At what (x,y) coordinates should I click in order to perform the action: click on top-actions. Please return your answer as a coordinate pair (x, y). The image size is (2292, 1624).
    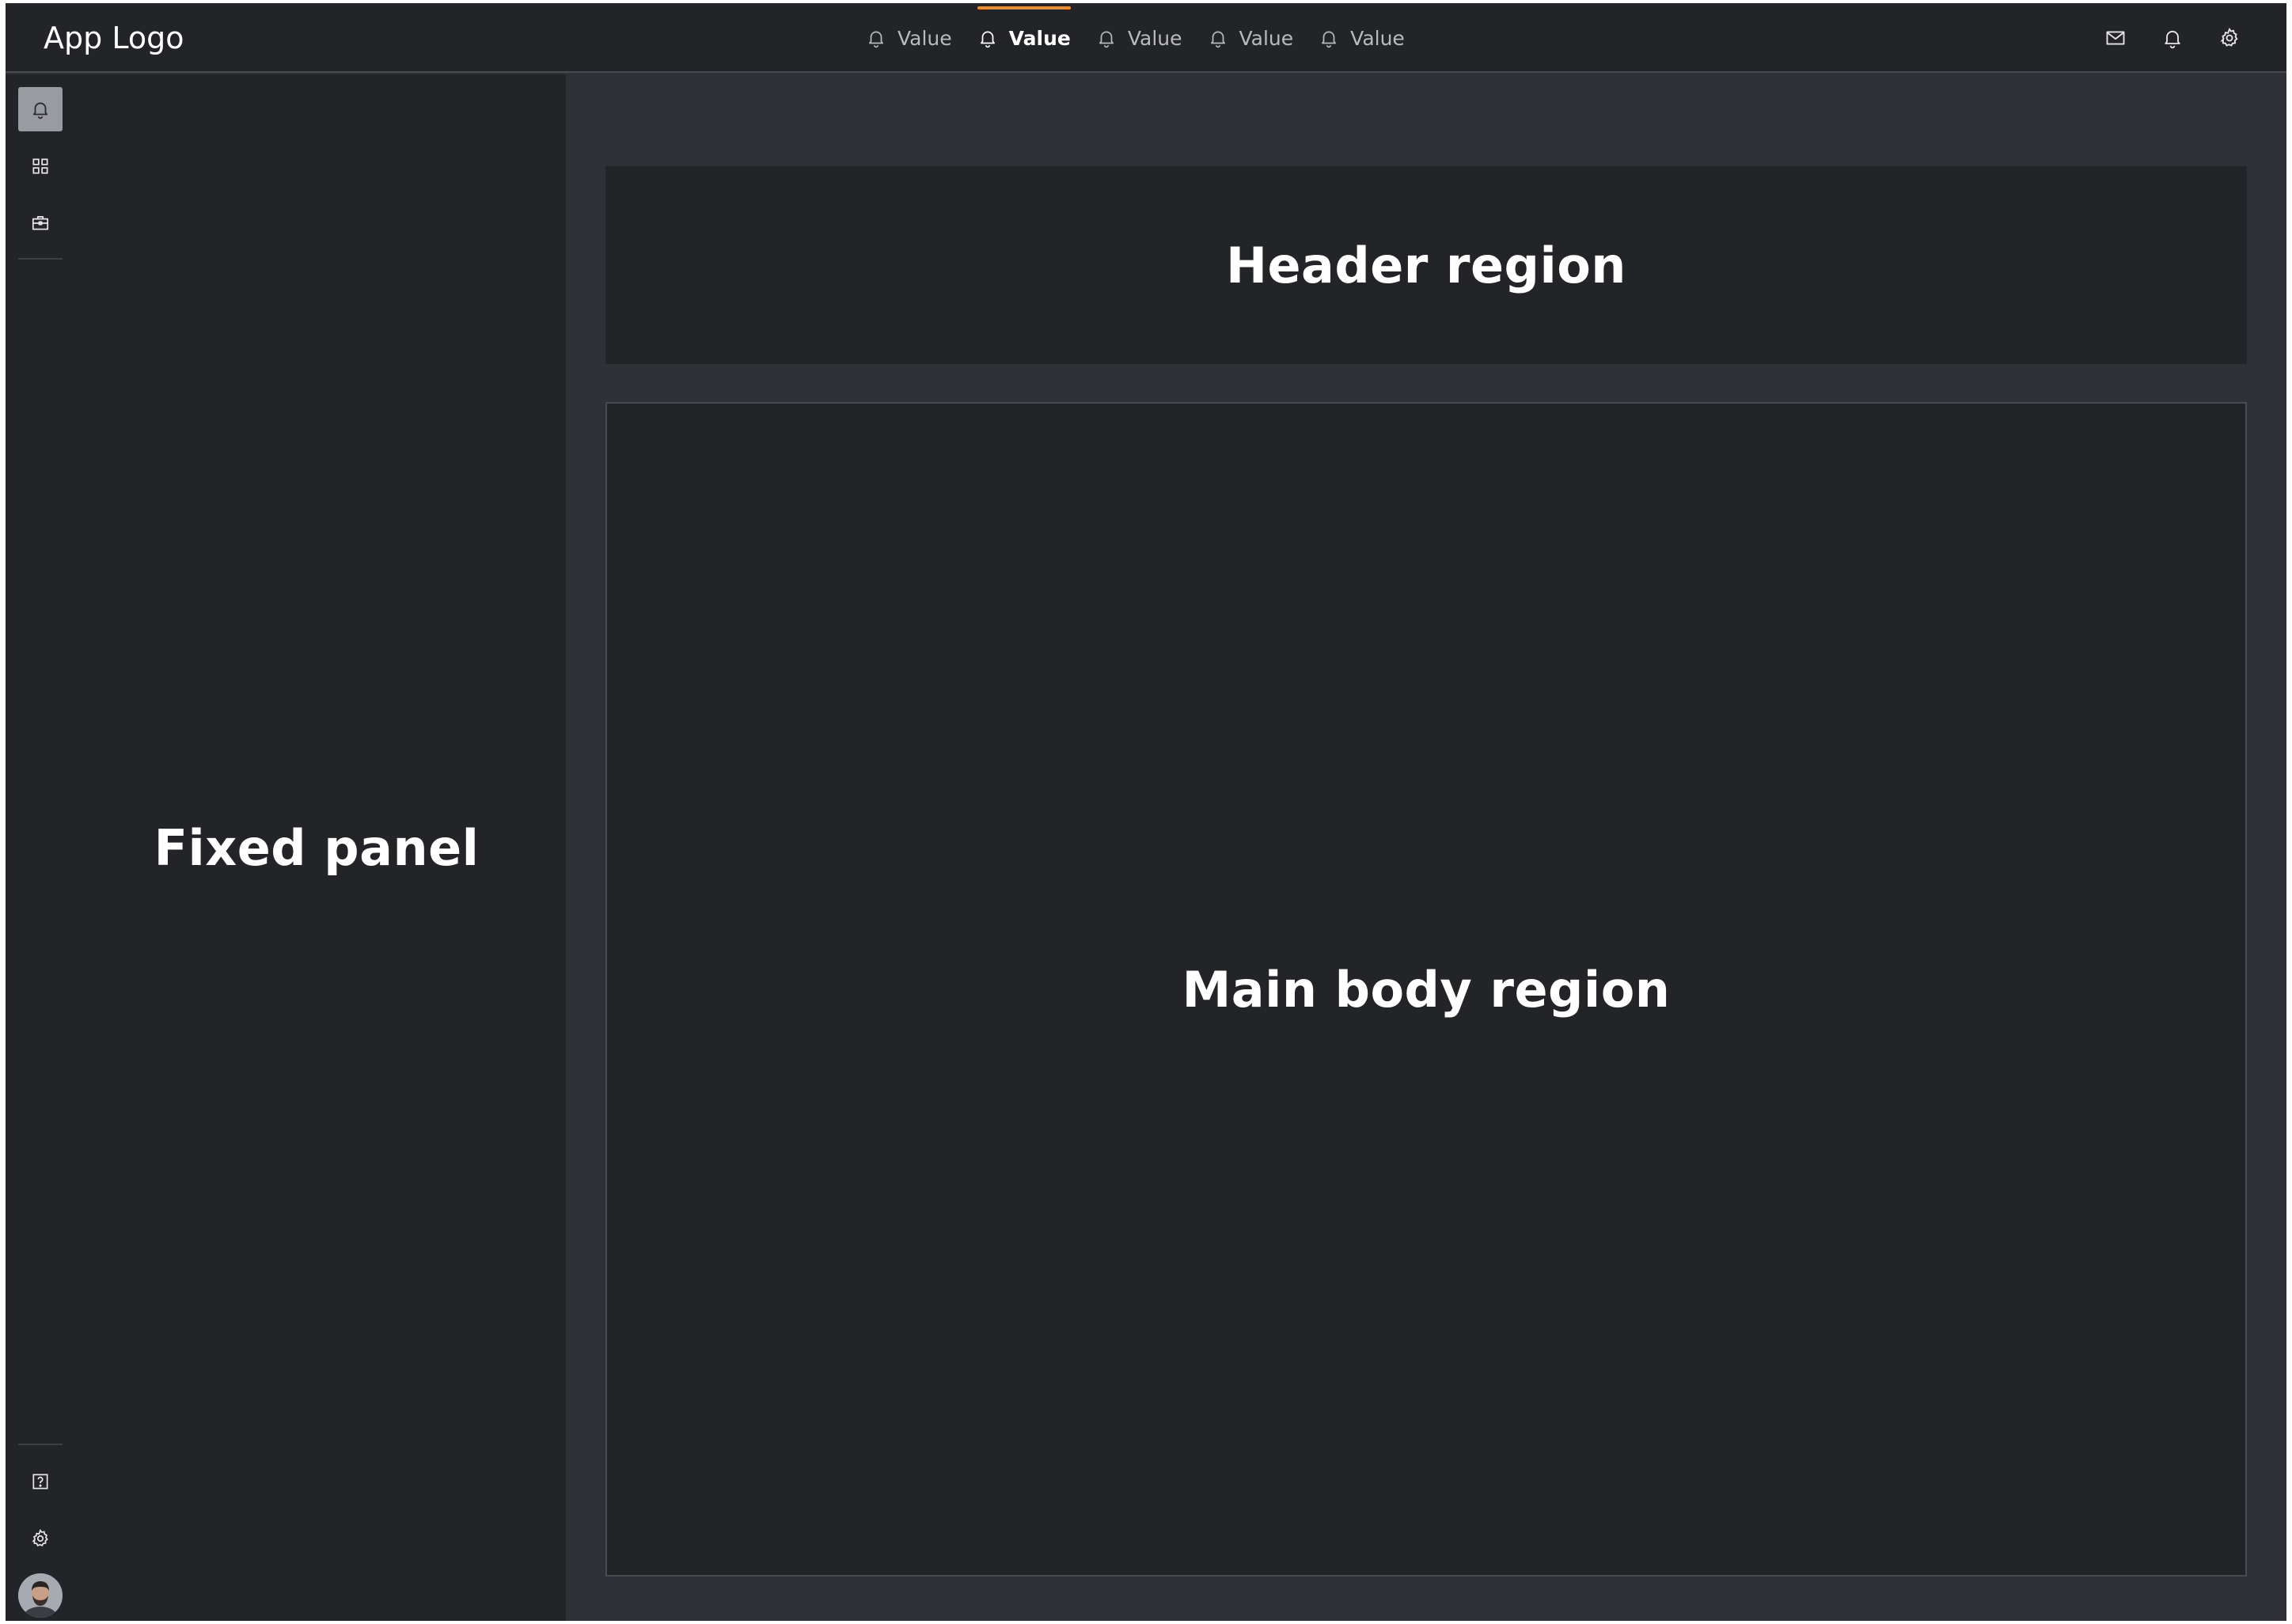
    Looking at the image, I should click on (2155, 38).